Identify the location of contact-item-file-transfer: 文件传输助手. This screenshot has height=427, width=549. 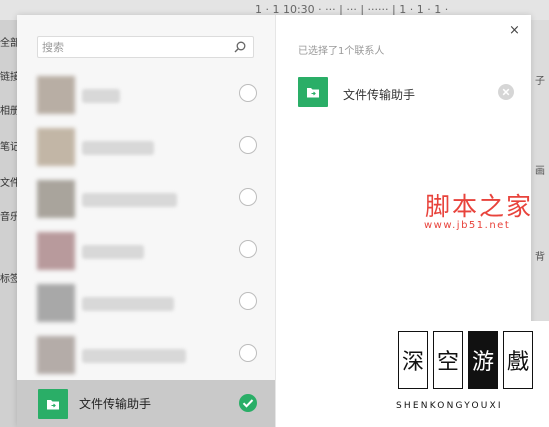
(146, 403).